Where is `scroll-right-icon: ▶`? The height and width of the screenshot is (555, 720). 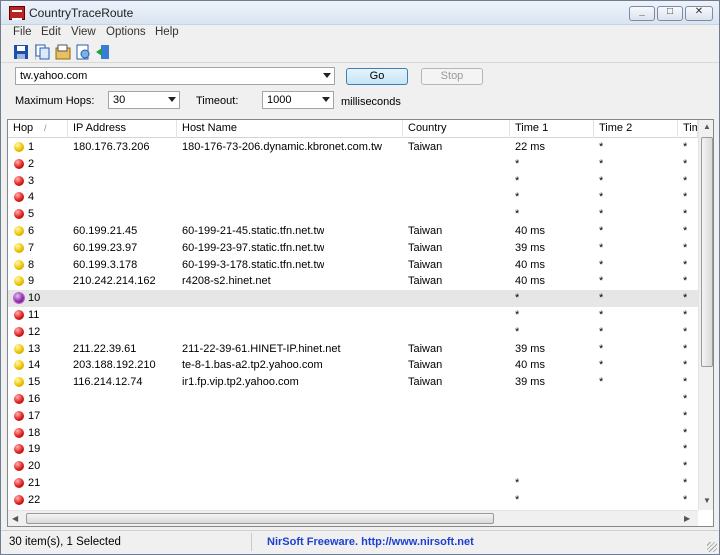 scroll-right-icon: ▶ is located at coordinates (687, 518).